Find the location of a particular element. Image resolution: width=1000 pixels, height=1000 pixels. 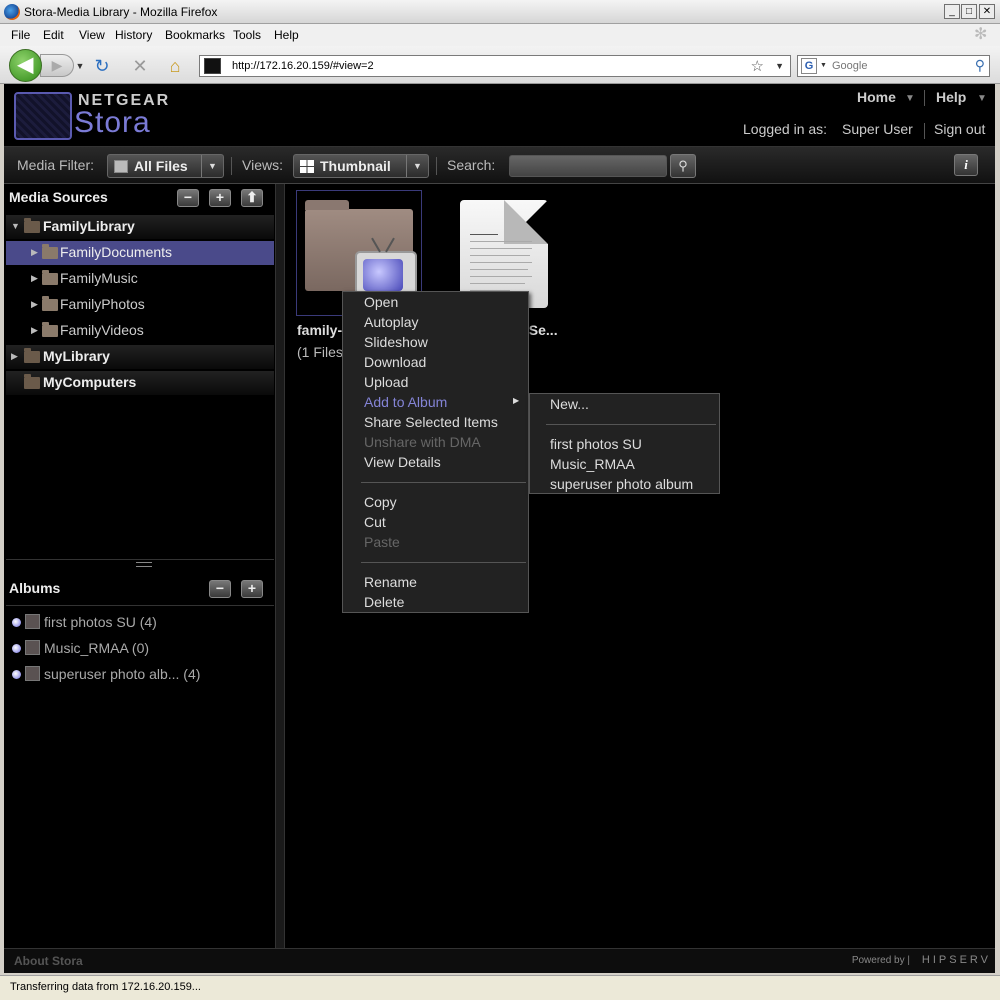

album-label: Music_RMAA (0) is located at coordinates (97, 648).